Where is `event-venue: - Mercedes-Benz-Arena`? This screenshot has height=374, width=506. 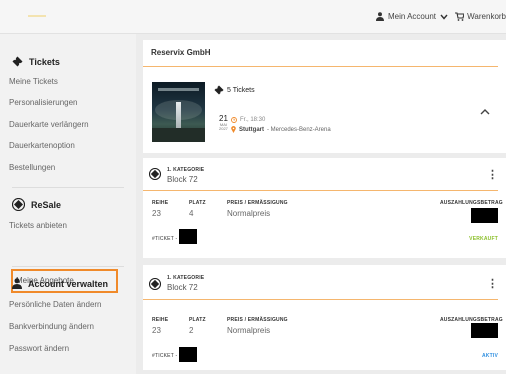 event-venue: - Mercedes-Benz-Arena is located at coordinates (299, 129).